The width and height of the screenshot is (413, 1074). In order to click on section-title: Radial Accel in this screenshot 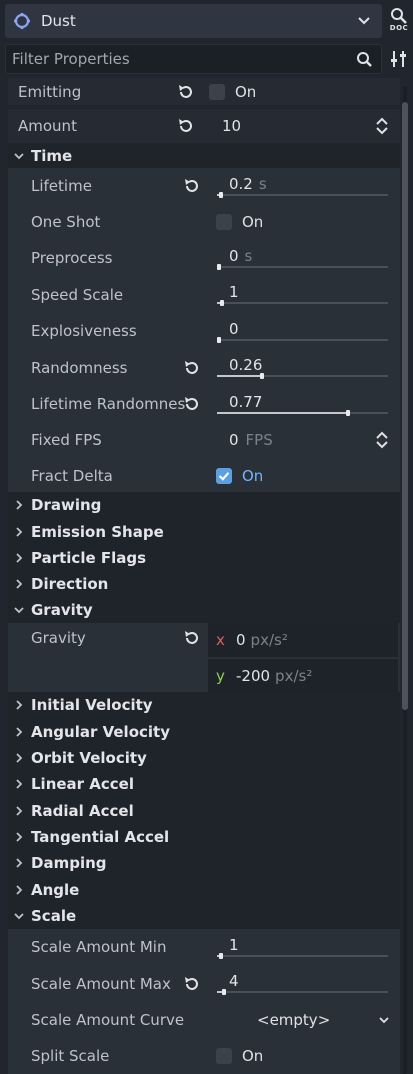, I will do `click(82, 810)`.